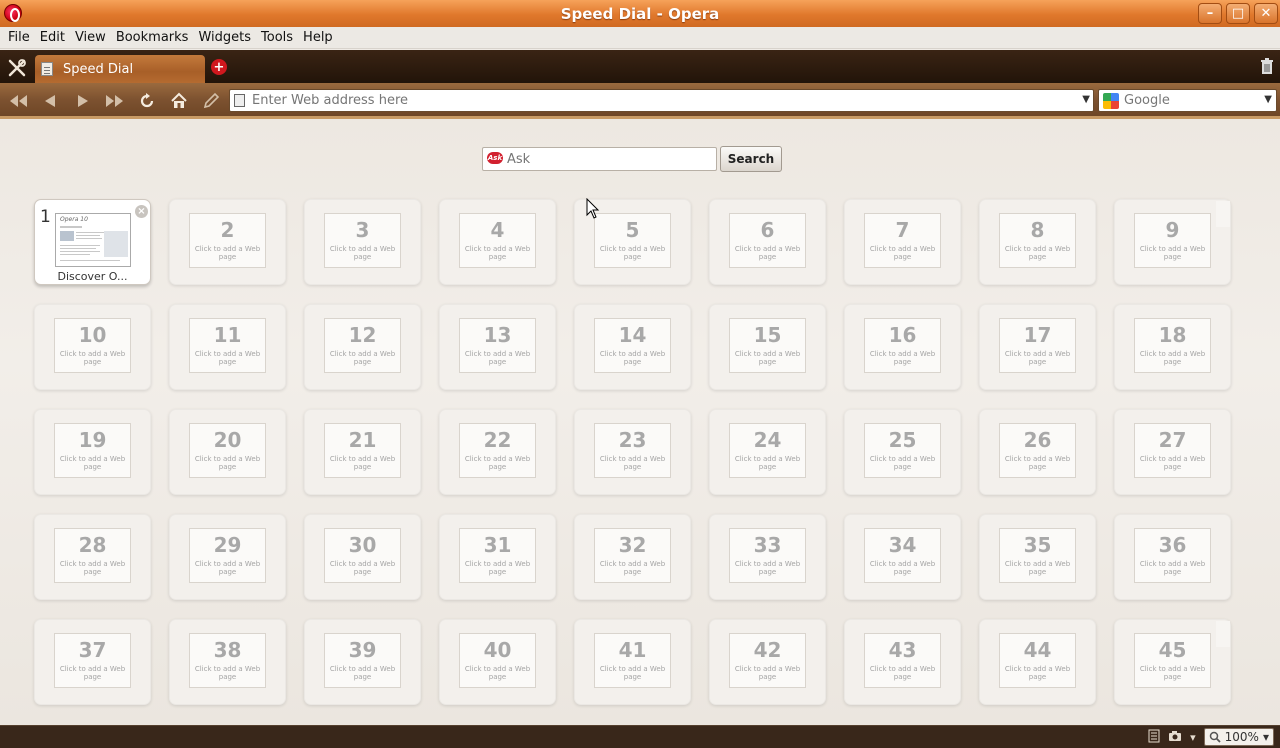  I want to click on speed-dial-item-21: 21 Click to add a Web page, so click(362, 452).